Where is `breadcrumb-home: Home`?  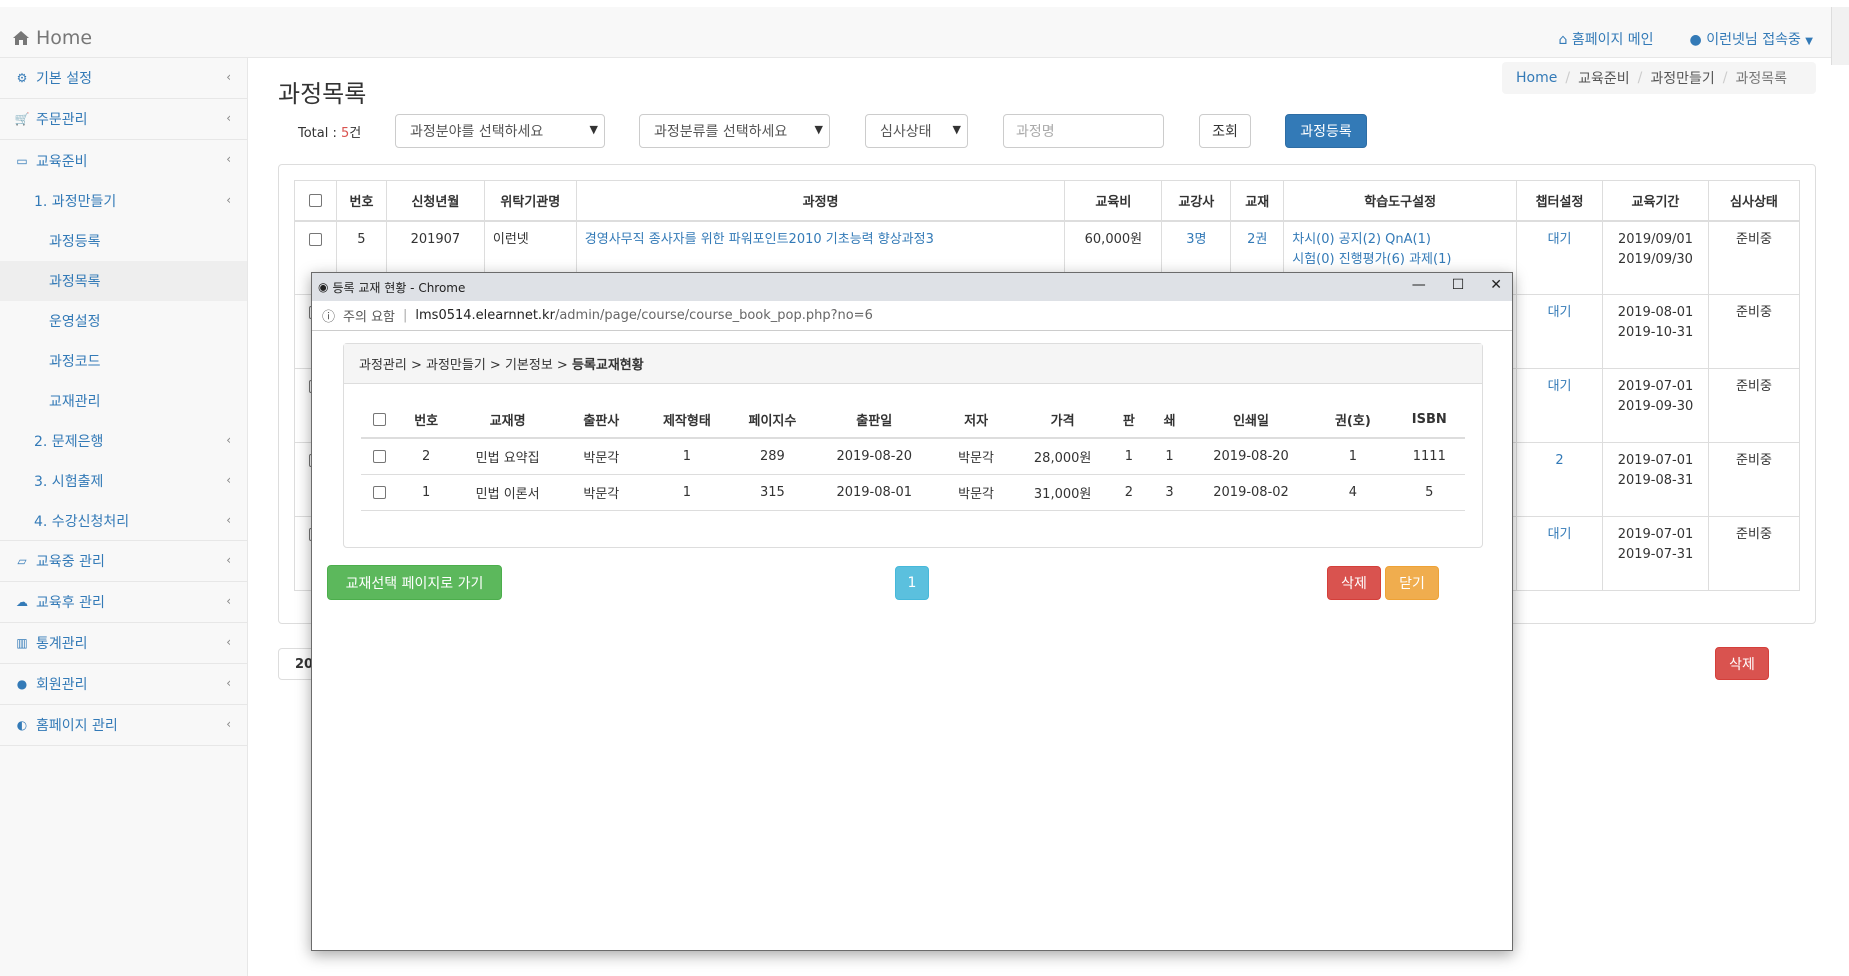 breadcrumb-home: Home is located at coordinates (1536, 78).